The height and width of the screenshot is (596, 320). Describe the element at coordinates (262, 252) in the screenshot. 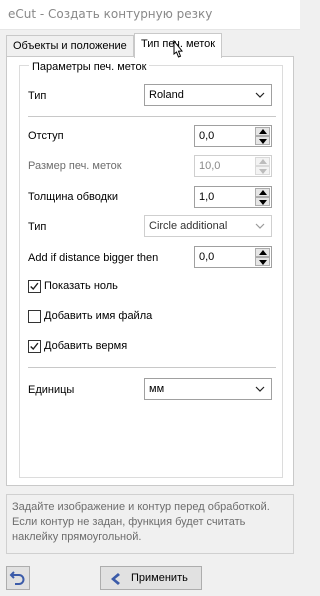

I see `add-distance-increment-button` at that location.